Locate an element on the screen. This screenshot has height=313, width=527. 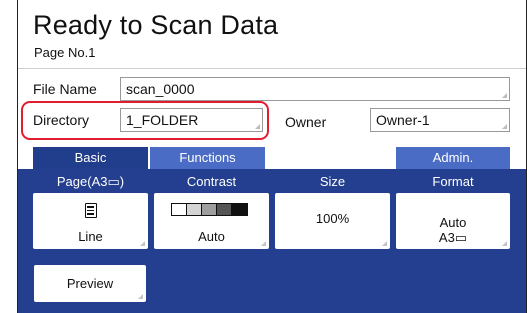
page-title: Ready to Scan Data is located at coordinates (156, 25).